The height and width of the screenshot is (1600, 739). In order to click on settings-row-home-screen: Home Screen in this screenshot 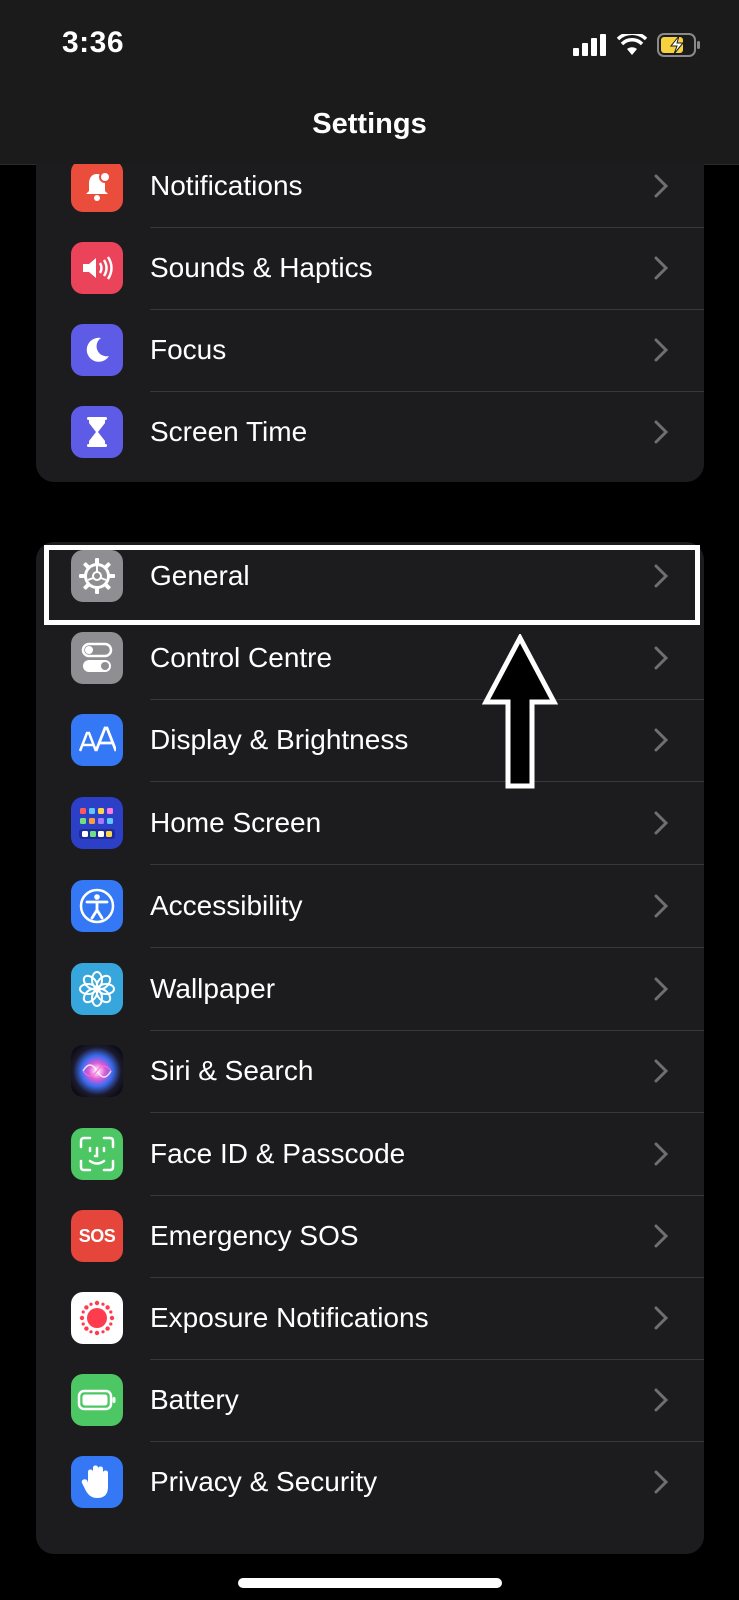, I will do `click(370, 823)`.